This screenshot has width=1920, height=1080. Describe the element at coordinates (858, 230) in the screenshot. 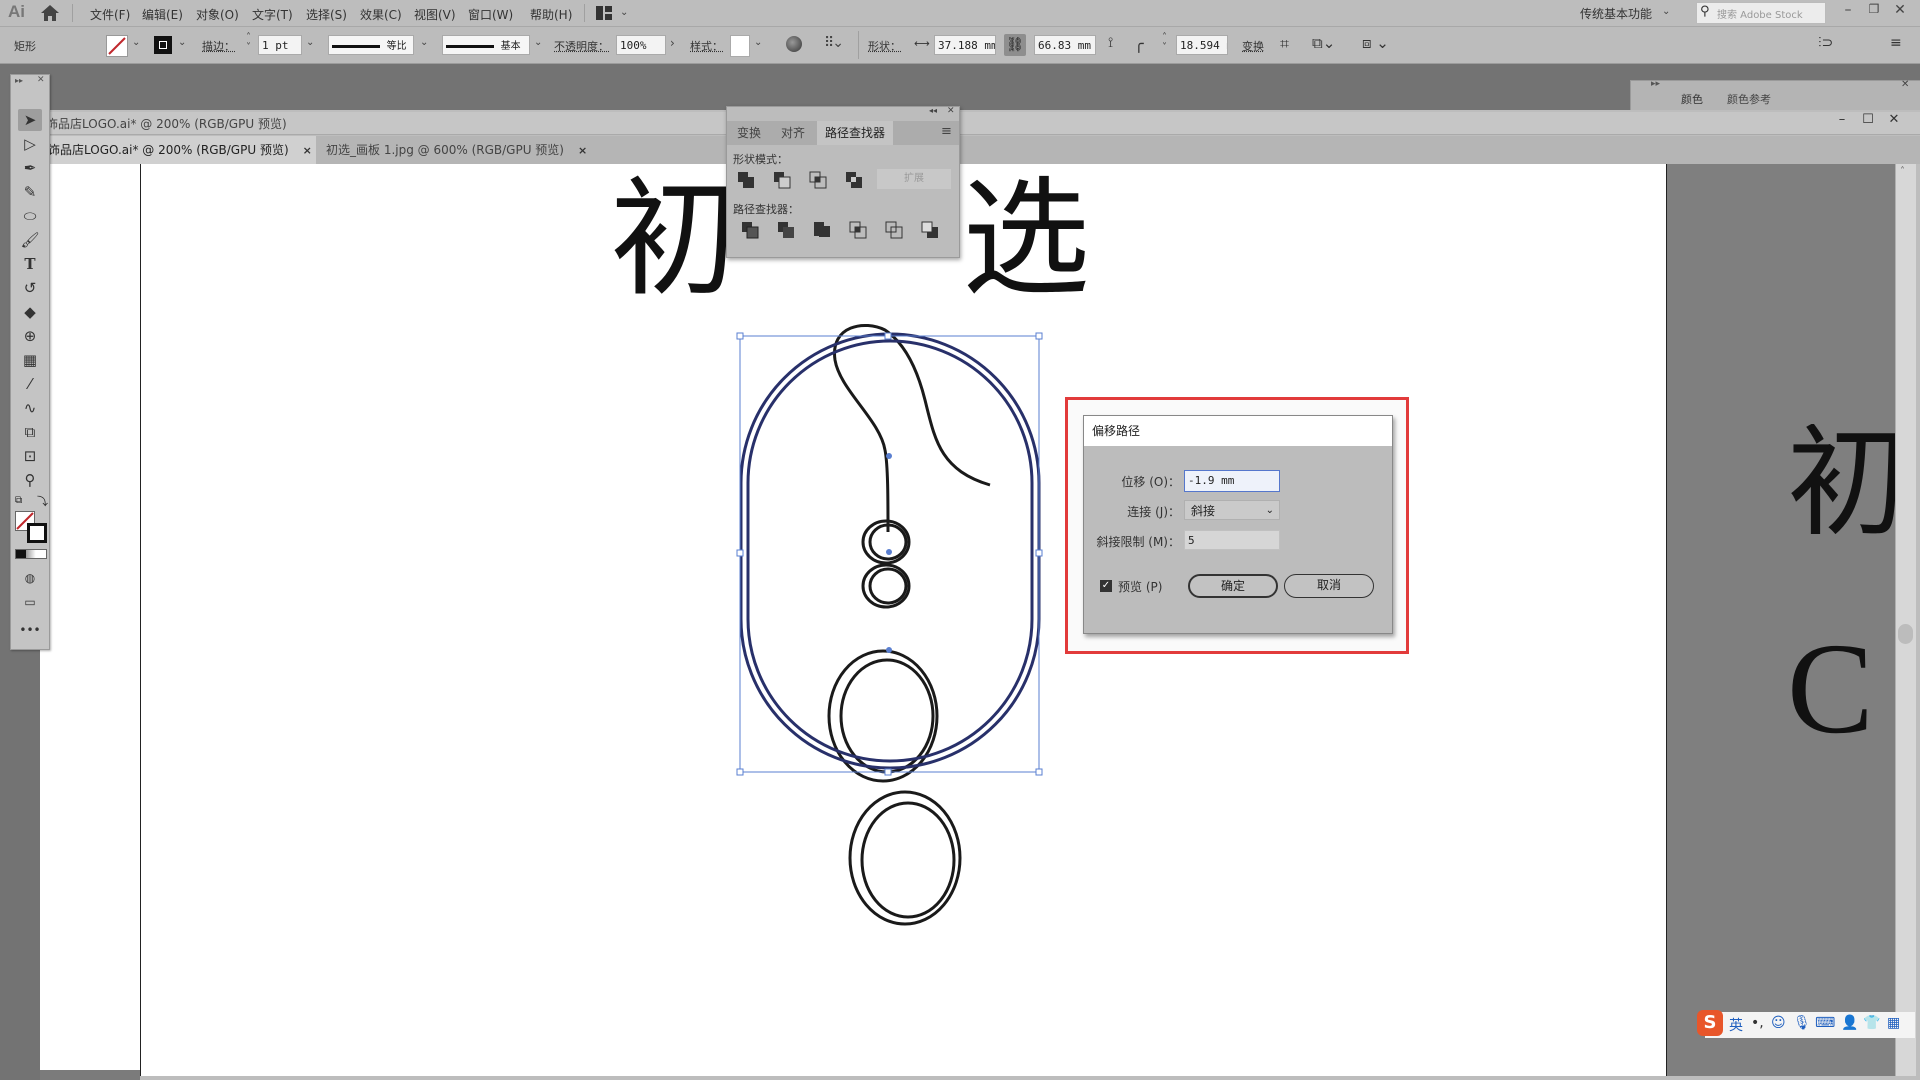

I see `crop-icon` at that location.